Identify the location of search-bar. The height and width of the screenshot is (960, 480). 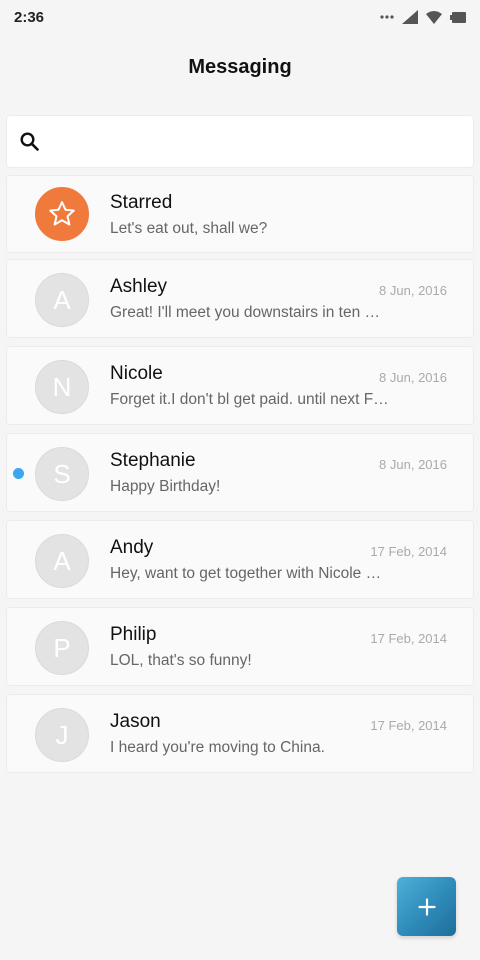
(240, 141).